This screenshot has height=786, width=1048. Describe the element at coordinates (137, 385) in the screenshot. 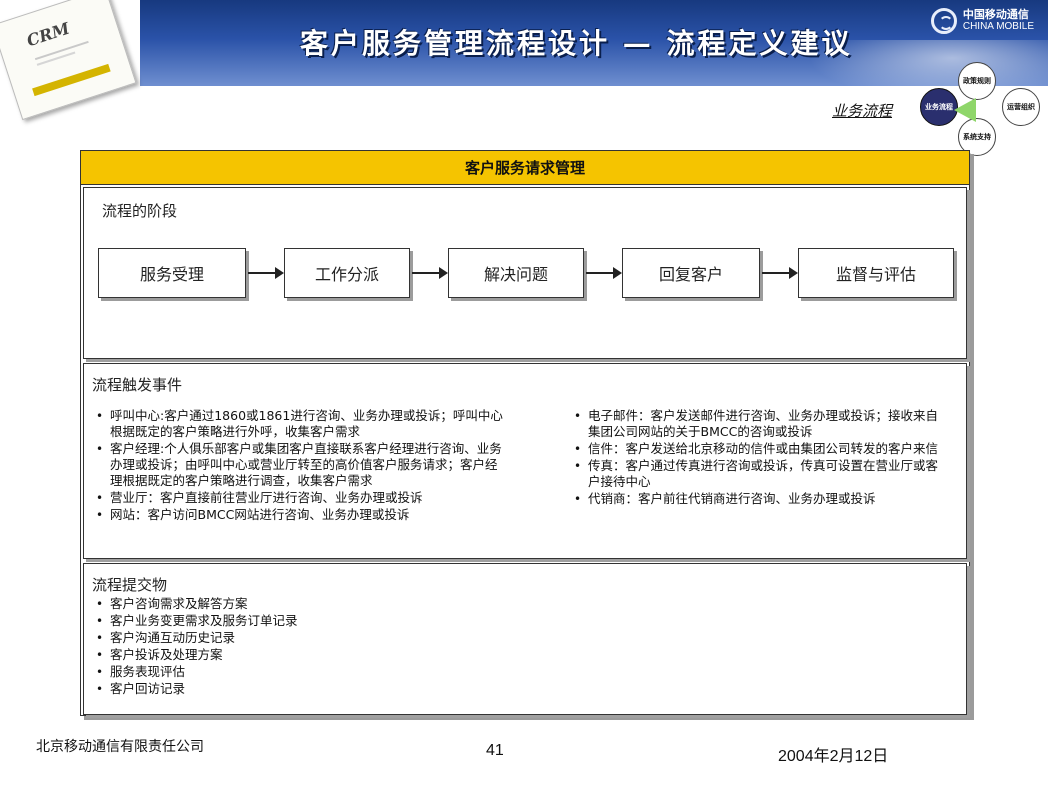

I see `triggers-title: 流程触发事件` at that location.